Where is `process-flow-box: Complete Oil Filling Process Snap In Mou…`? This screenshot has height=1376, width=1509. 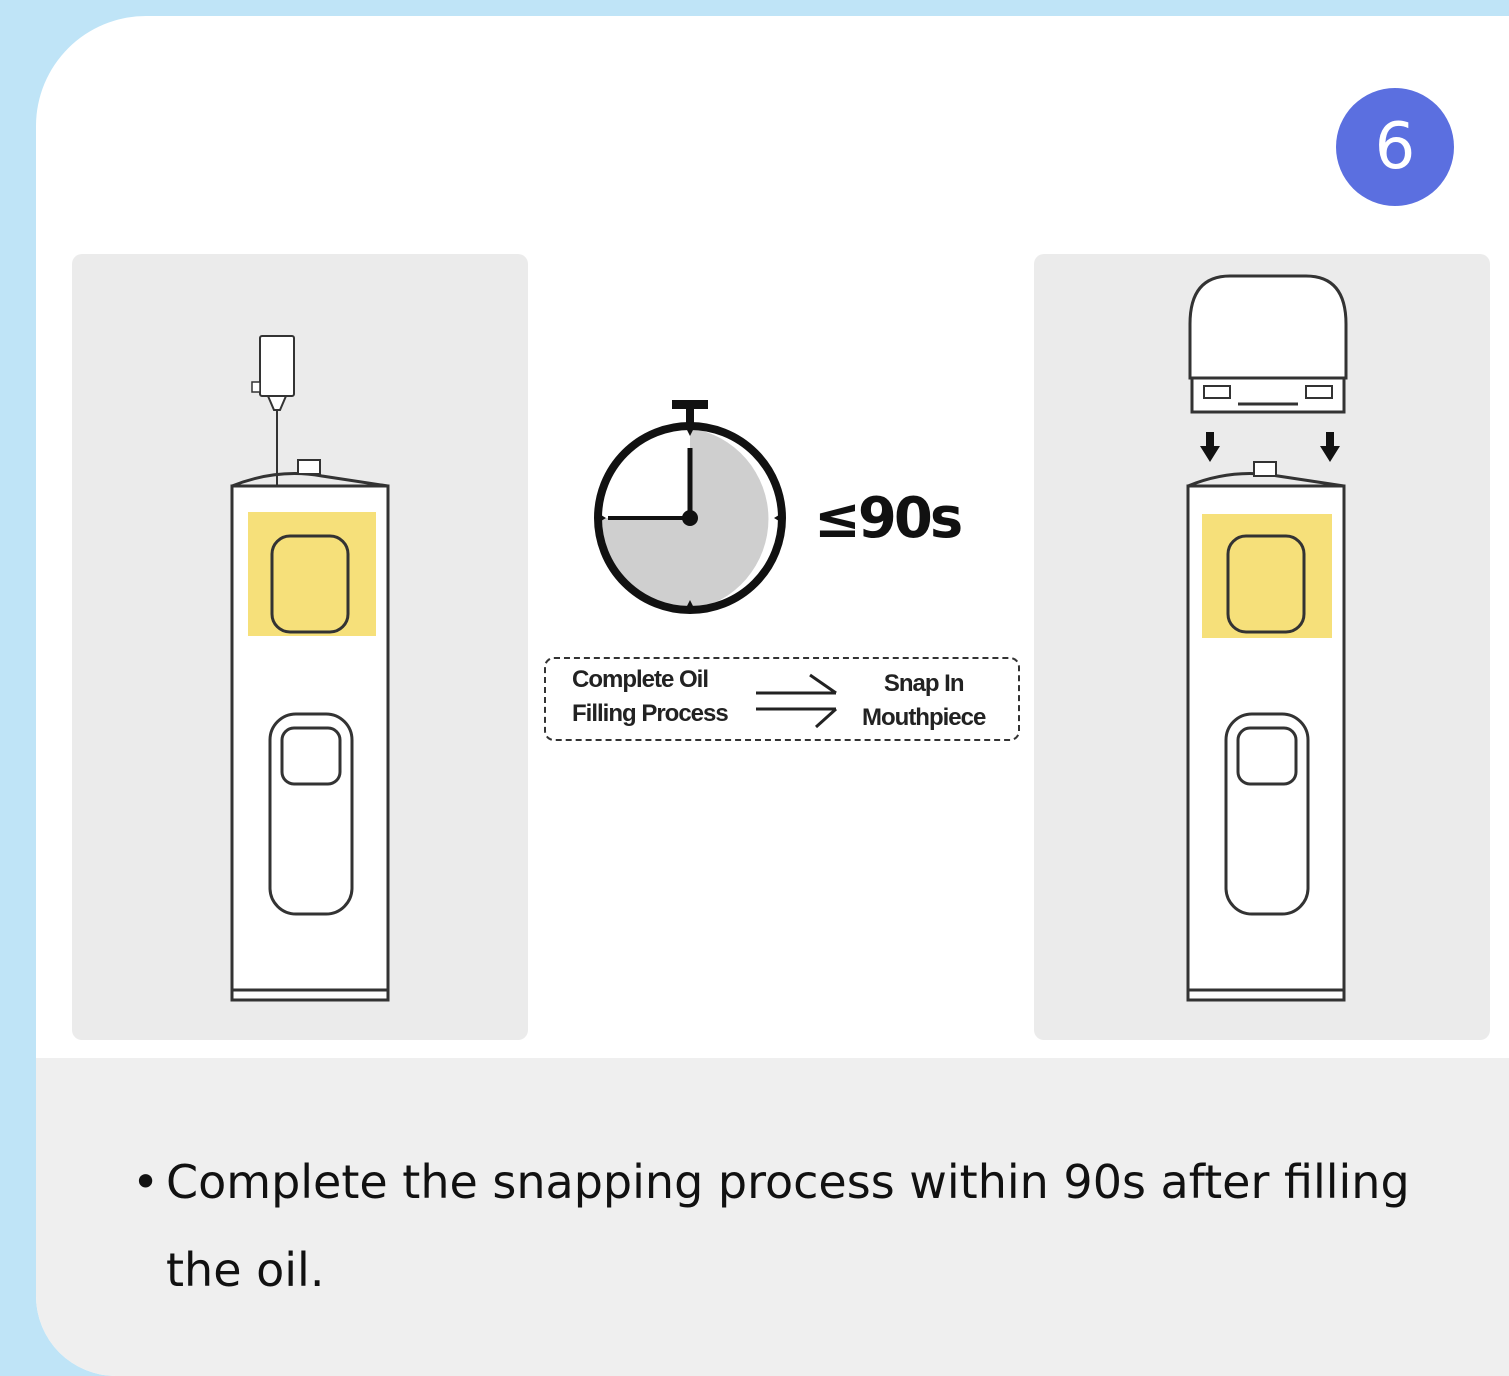 process-flow-box: Complete Oil Filling Process Snap In Mou… is located at coordinates (782, 699).